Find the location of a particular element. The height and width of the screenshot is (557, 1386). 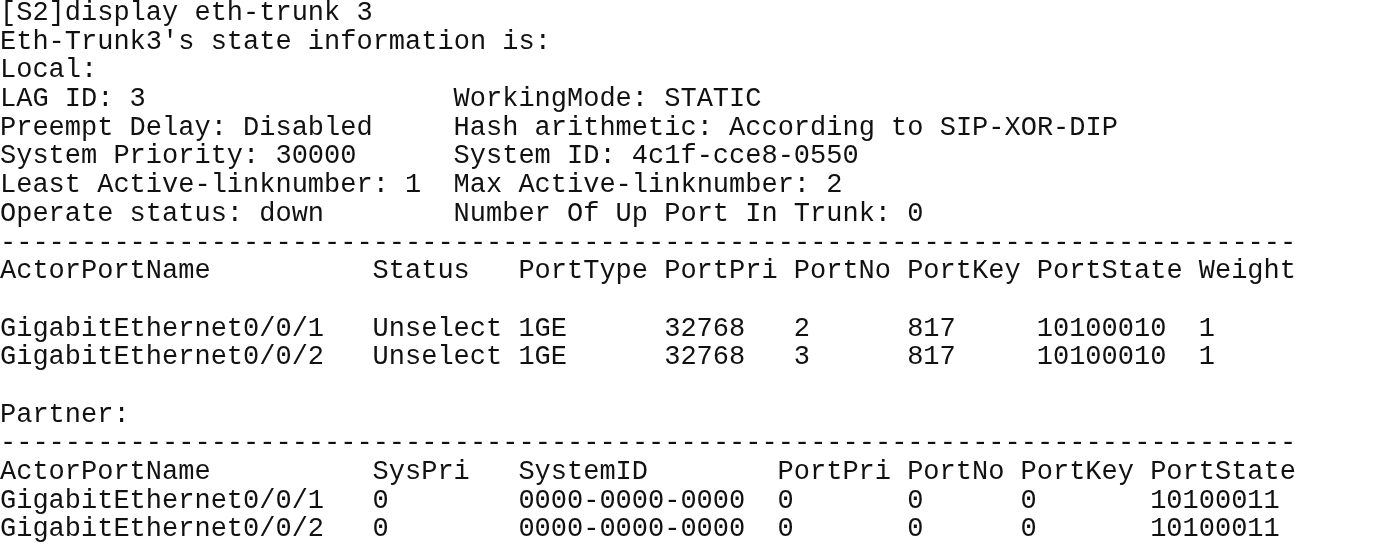

info-field: Hash arithmetic: According to SIP-XOR-DIP is located at coordinates (785, 128).